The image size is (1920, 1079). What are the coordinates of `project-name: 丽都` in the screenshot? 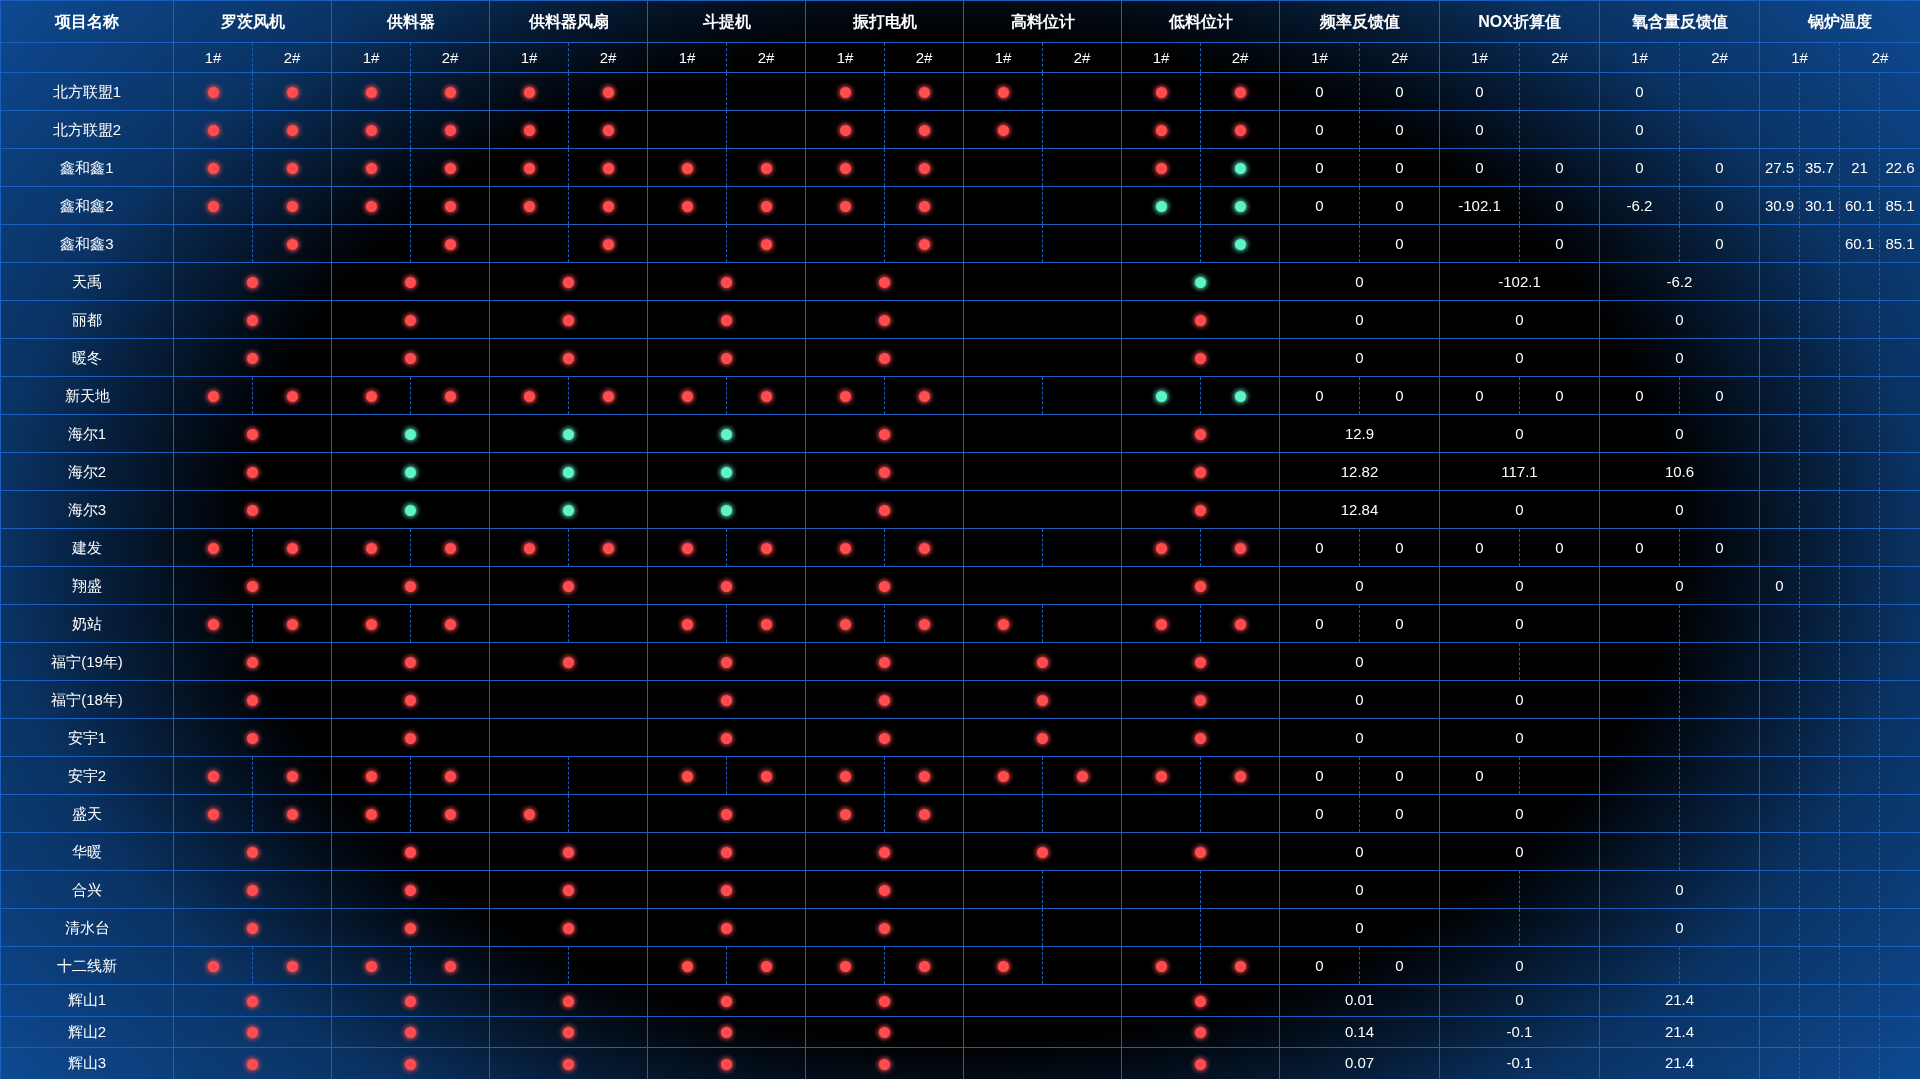 It's located at (87, 319).